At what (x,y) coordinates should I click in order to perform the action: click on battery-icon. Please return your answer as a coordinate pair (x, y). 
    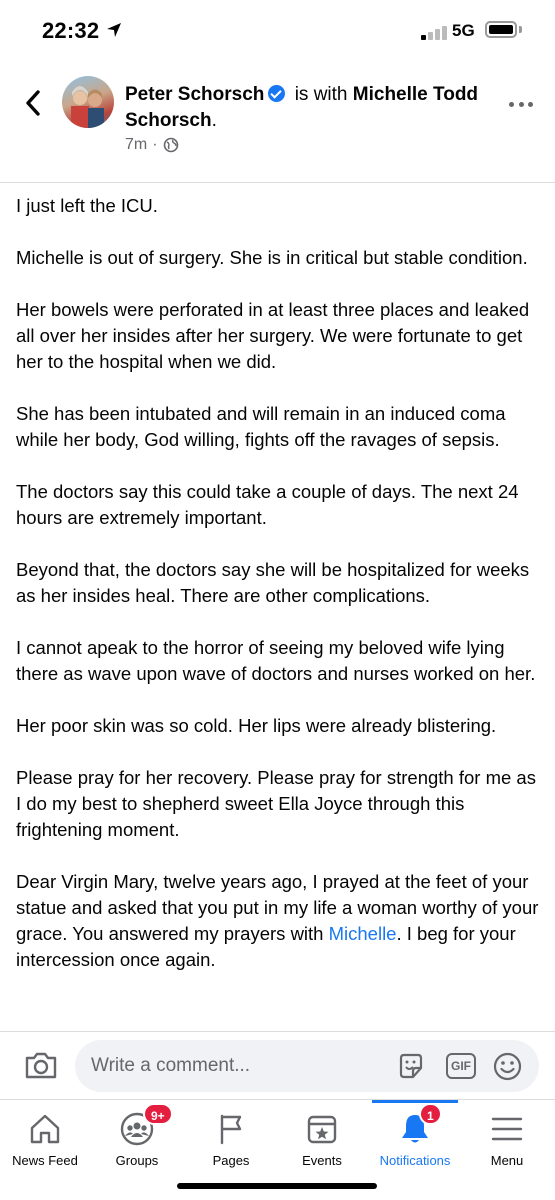
    Looking at the image, I should click on (501, 29).